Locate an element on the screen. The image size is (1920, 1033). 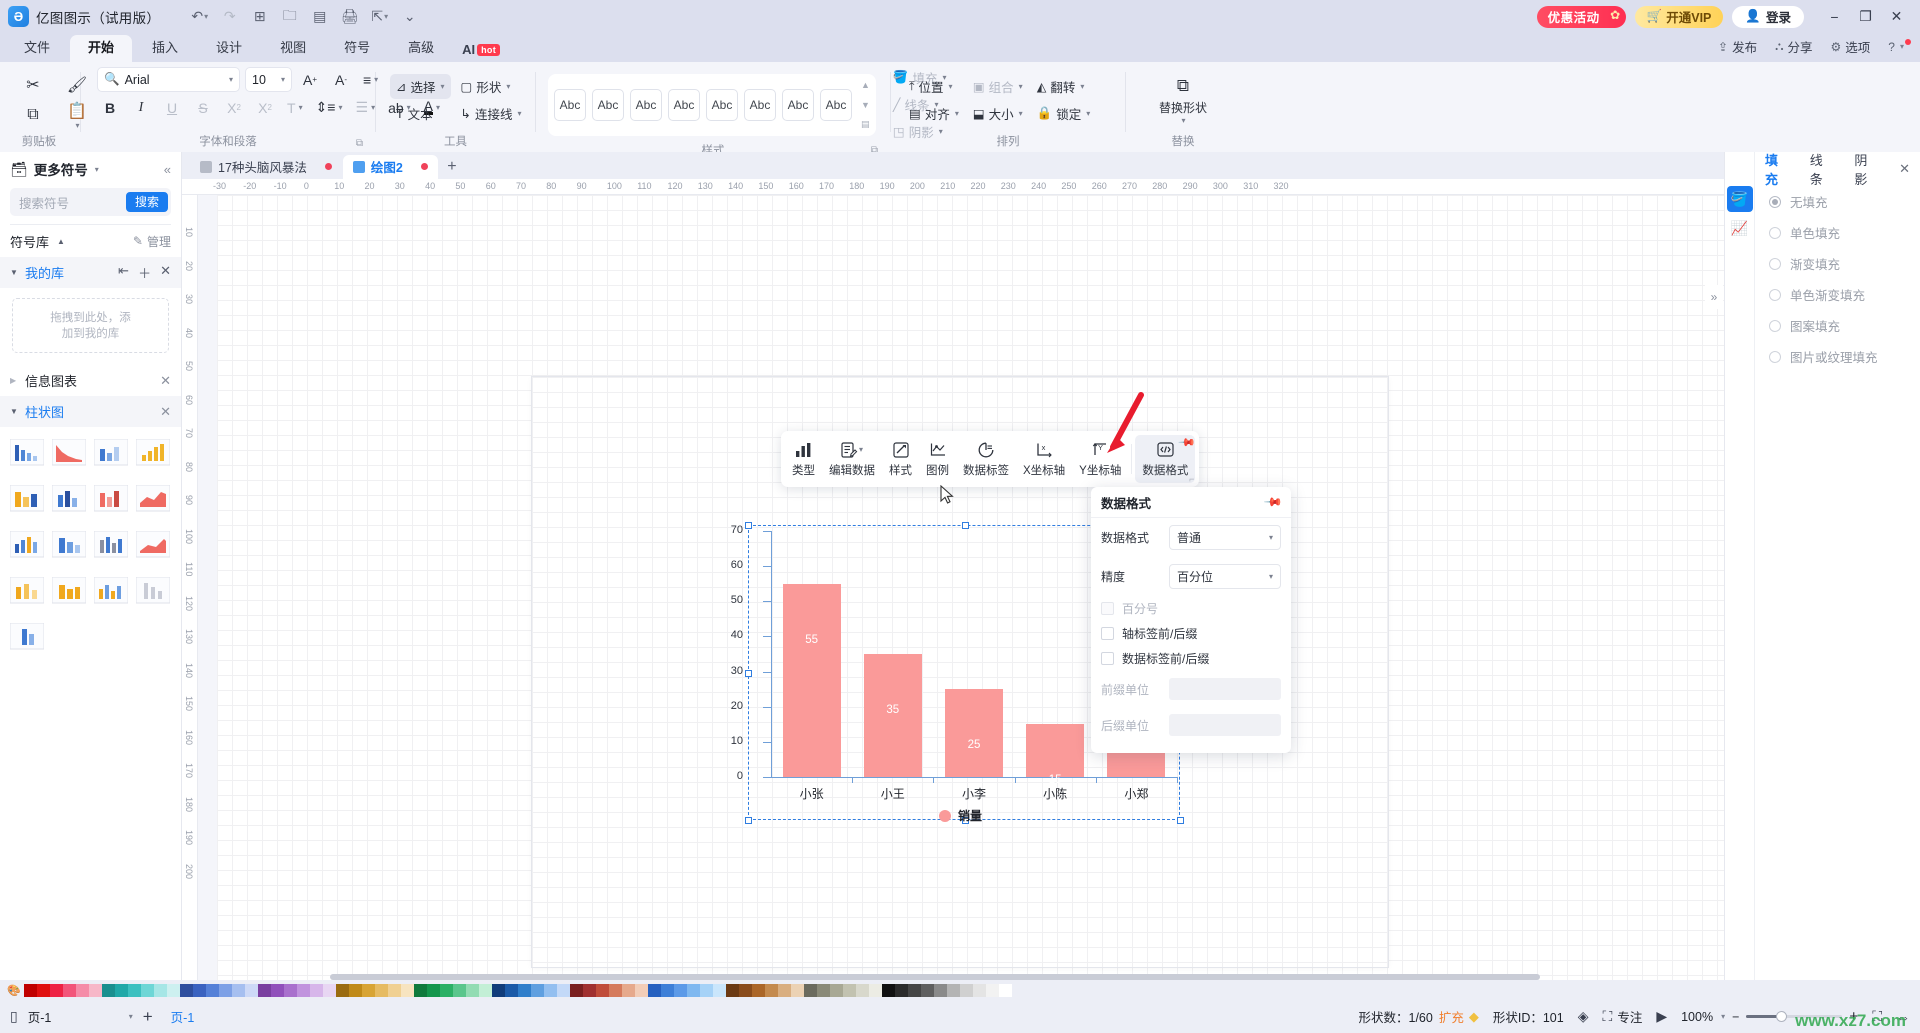
doc-tab-brainstorm: 17种头脑风暴法 is located at coordinates (266, 167).